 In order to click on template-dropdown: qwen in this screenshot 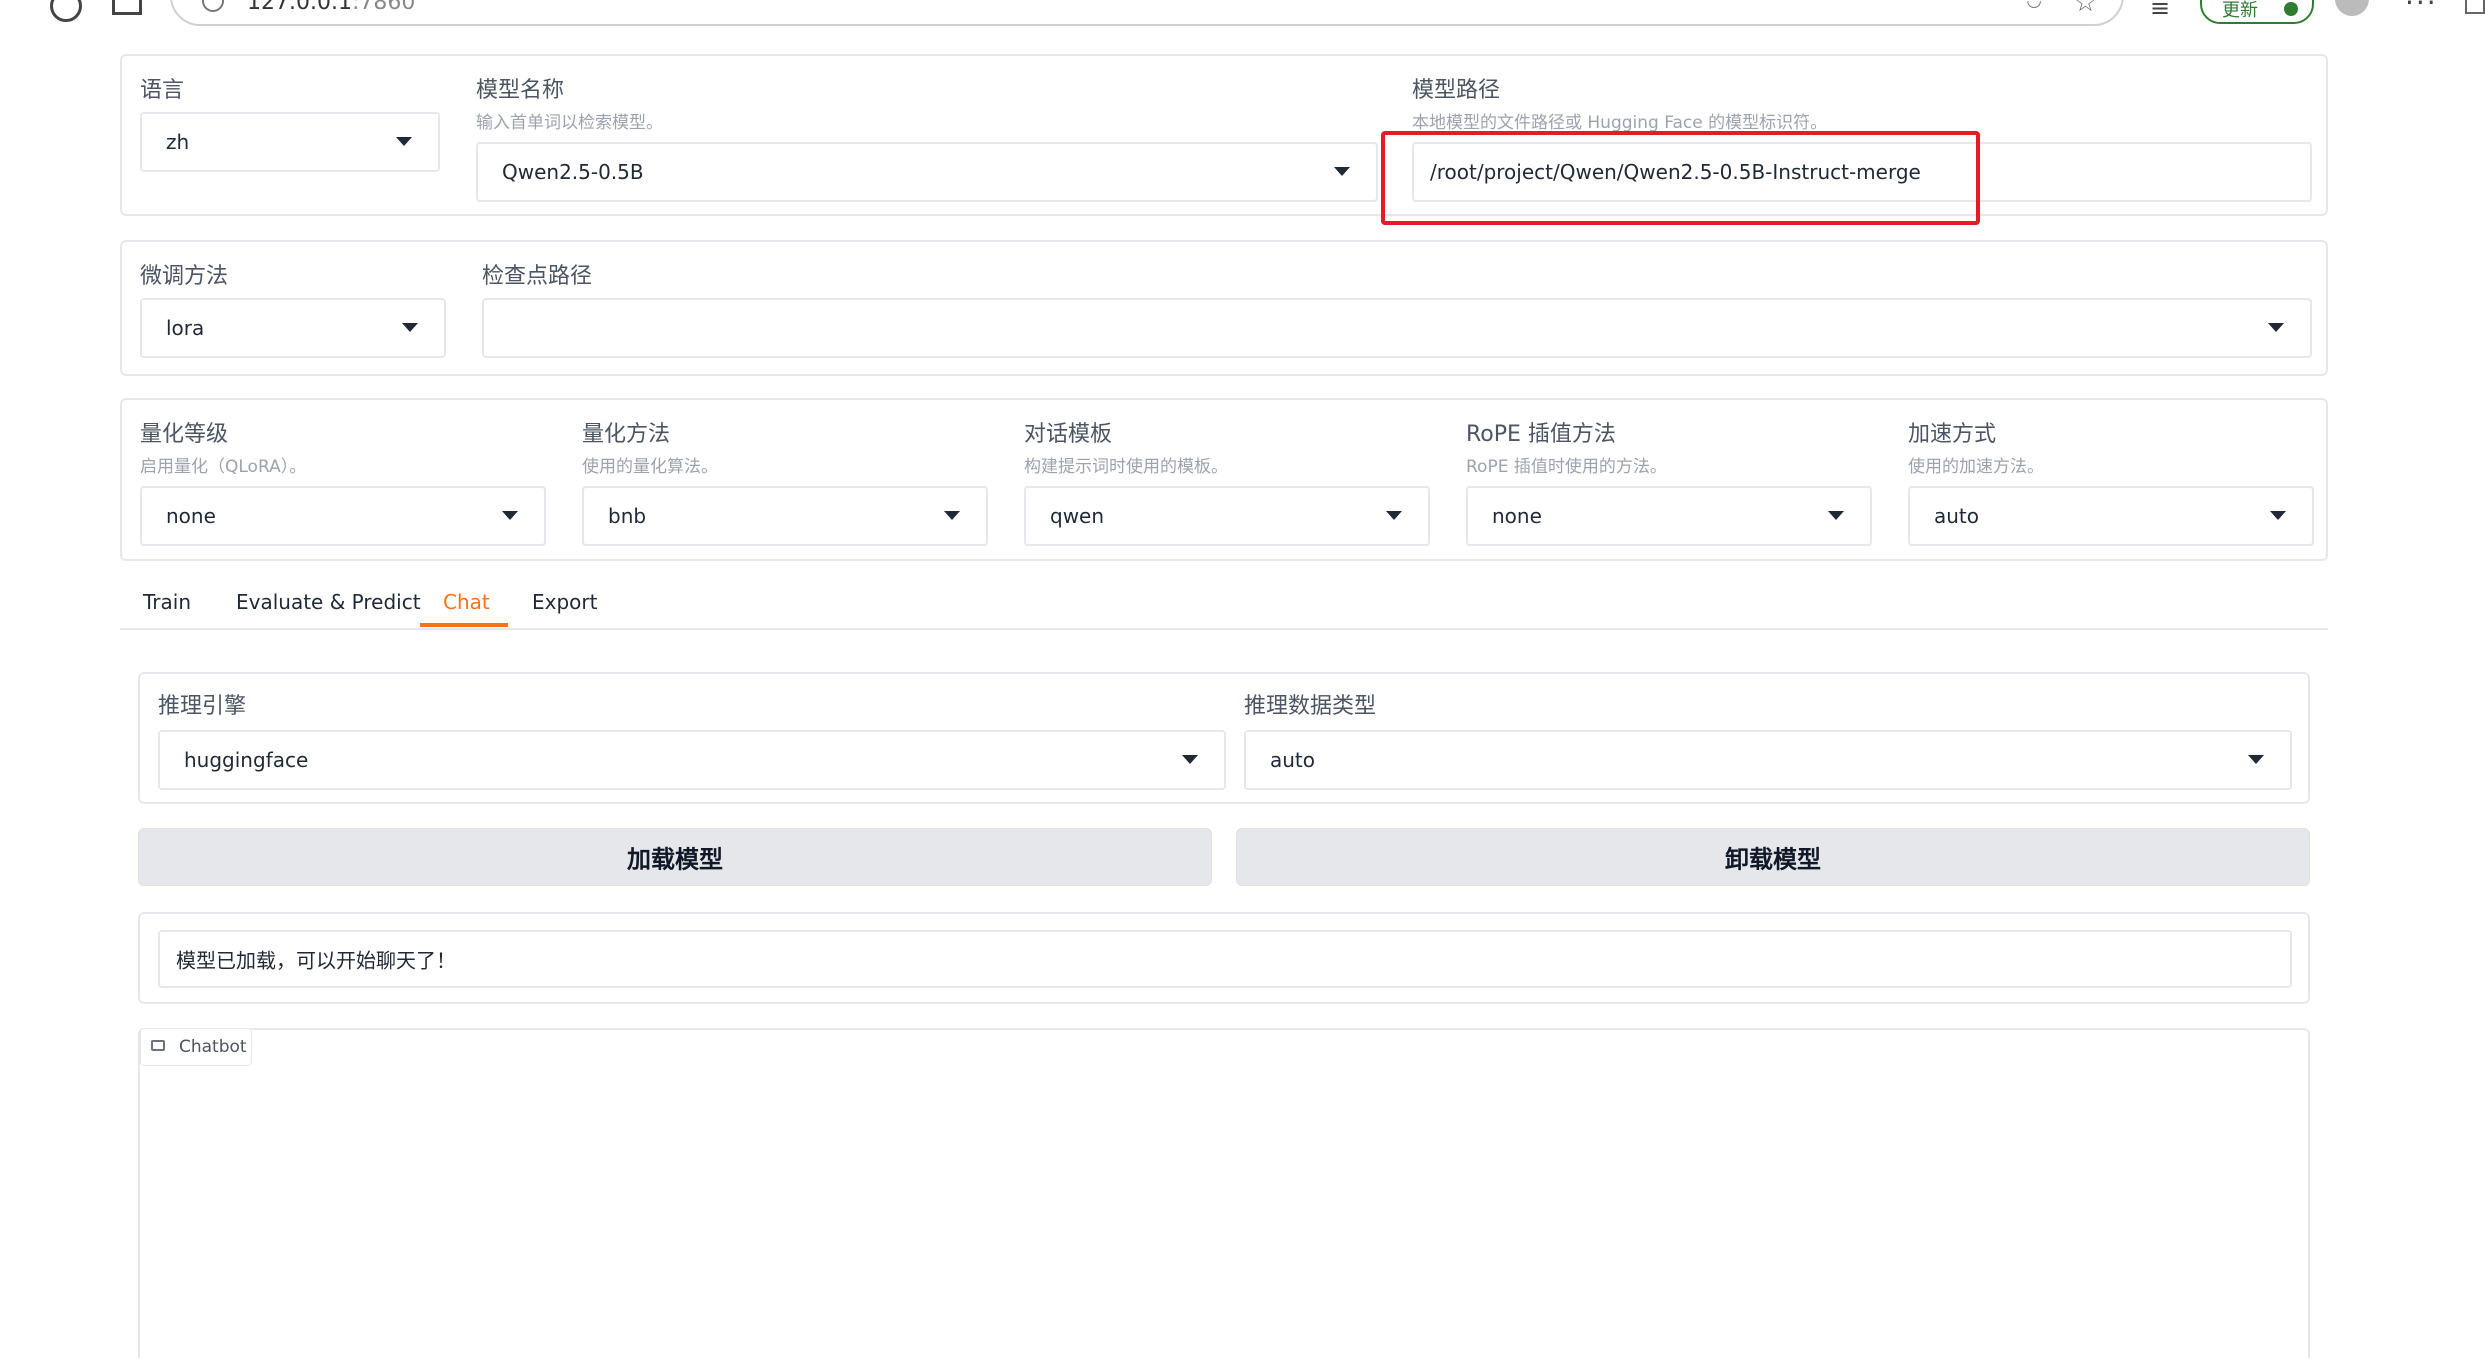, I will do `click(1227, 516)`.